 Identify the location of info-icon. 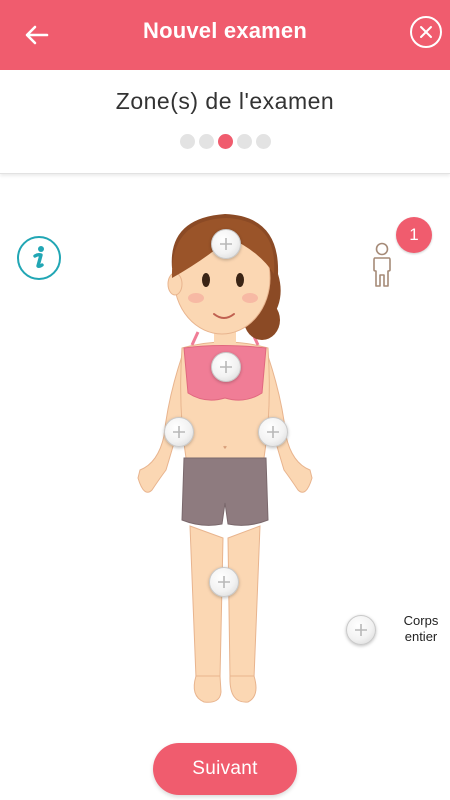
(38, 257).